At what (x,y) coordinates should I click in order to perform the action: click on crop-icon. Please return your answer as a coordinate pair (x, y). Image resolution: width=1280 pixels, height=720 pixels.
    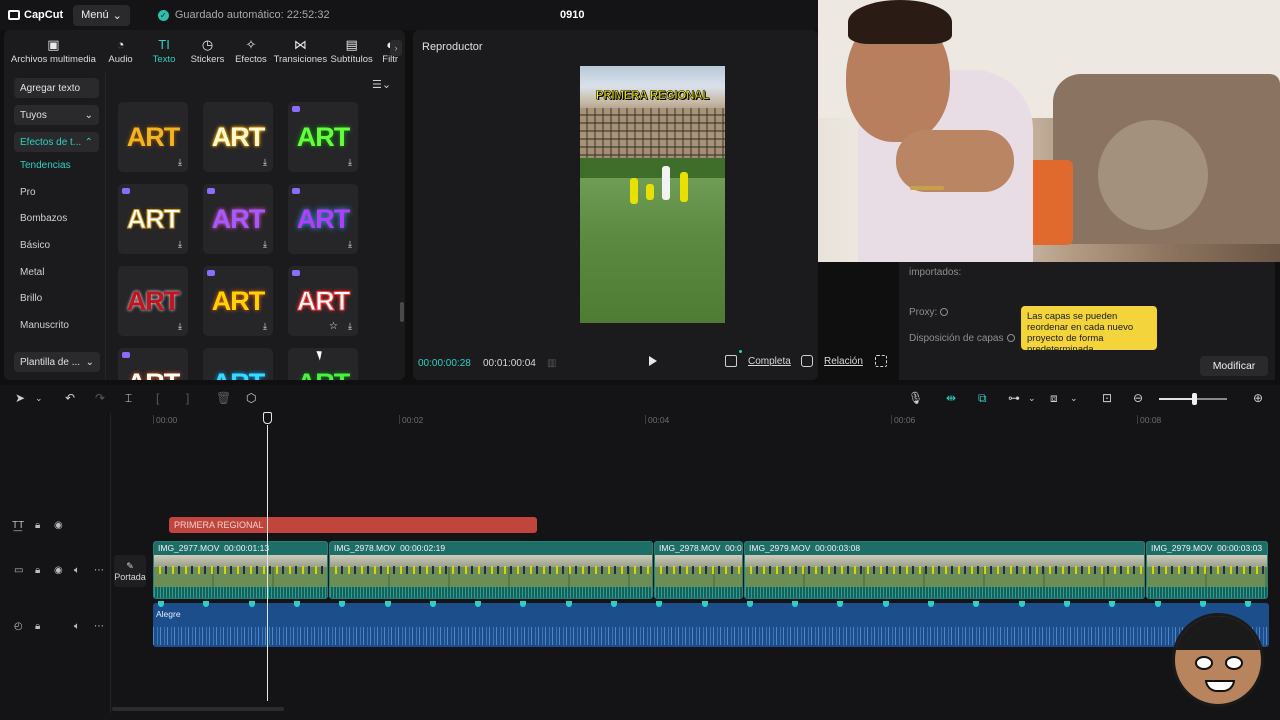
    Looking at the image, I should click on (731, 361).